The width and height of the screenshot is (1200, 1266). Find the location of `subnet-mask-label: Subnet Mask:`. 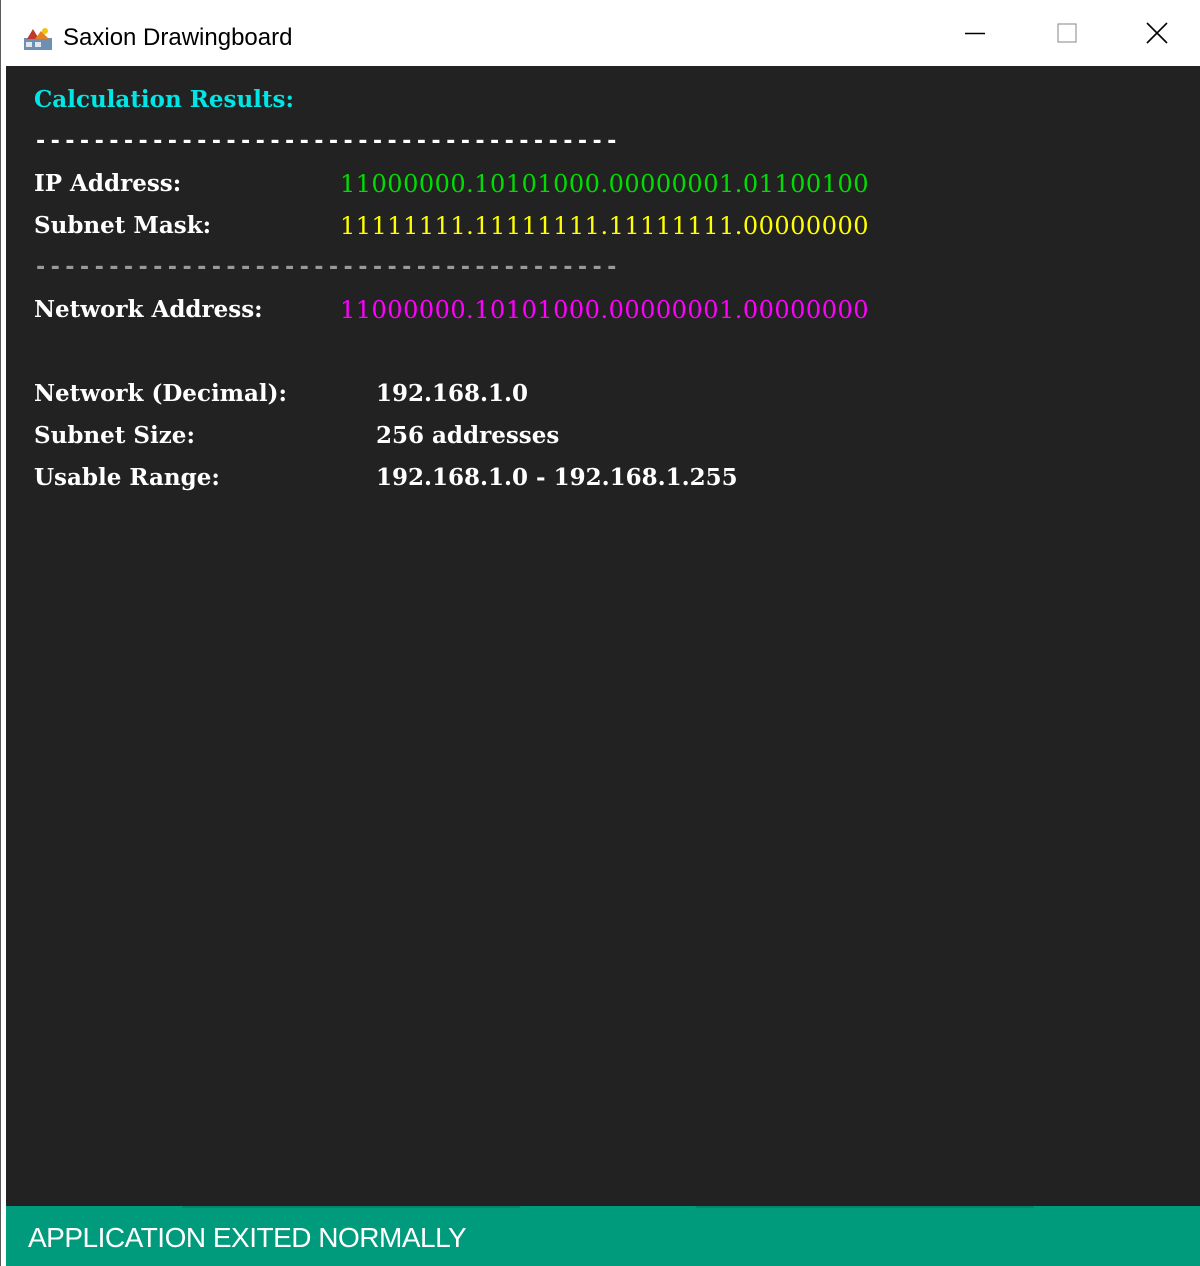

subnet-mask-label: Subnet Mask: is located at coordinates (123, 225).